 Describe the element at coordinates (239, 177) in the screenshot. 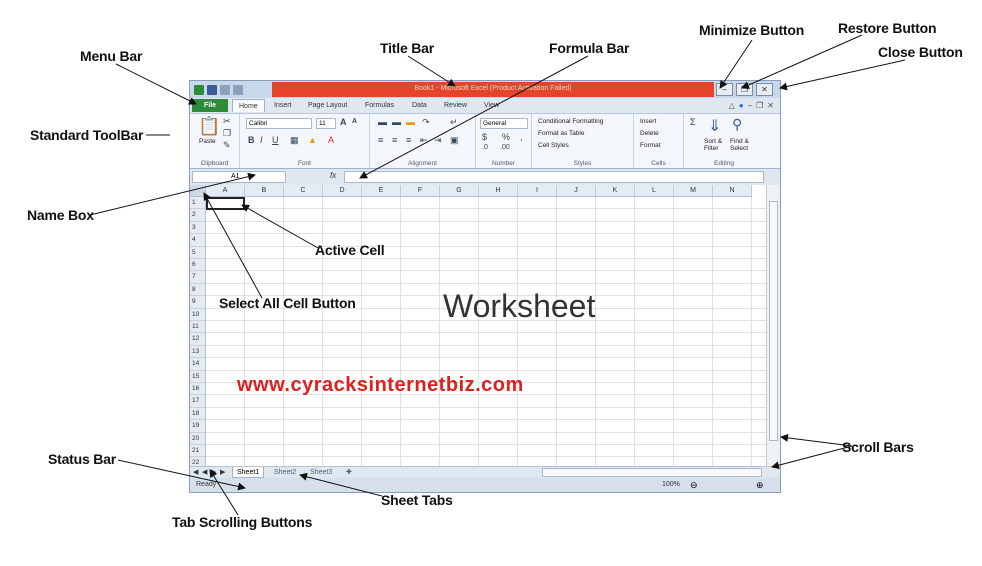

I see `name-box: A1` at that location.